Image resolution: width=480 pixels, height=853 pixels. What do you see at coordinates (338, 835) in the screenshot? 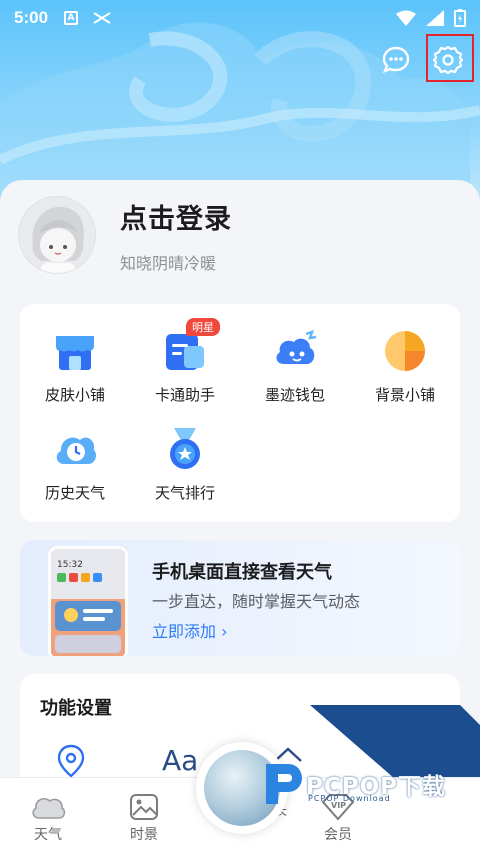
I see `tab-label: 会员` at bounding box center [338, 835].